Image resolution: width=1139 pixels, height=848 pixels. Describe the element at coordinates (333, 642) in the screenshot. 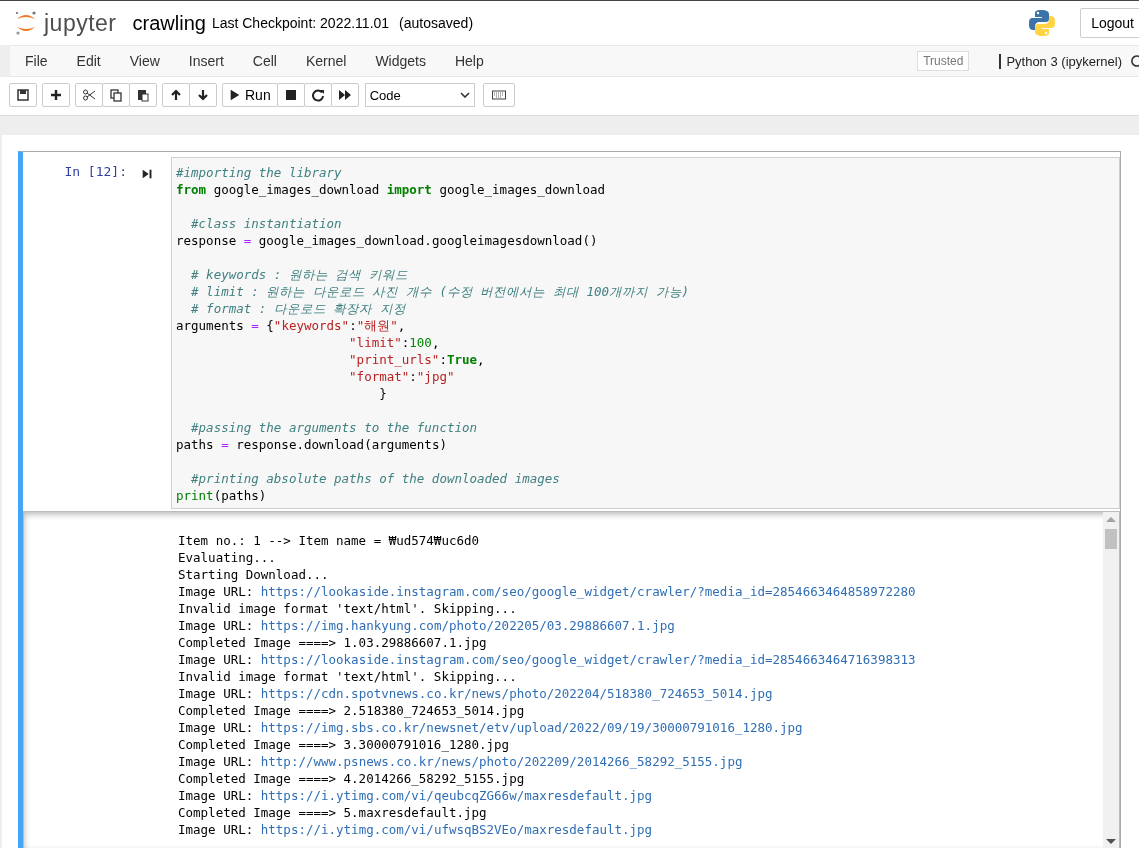

I see `output-line: Completed Image ====> 1.03.29886607.1.jpg` at that location.